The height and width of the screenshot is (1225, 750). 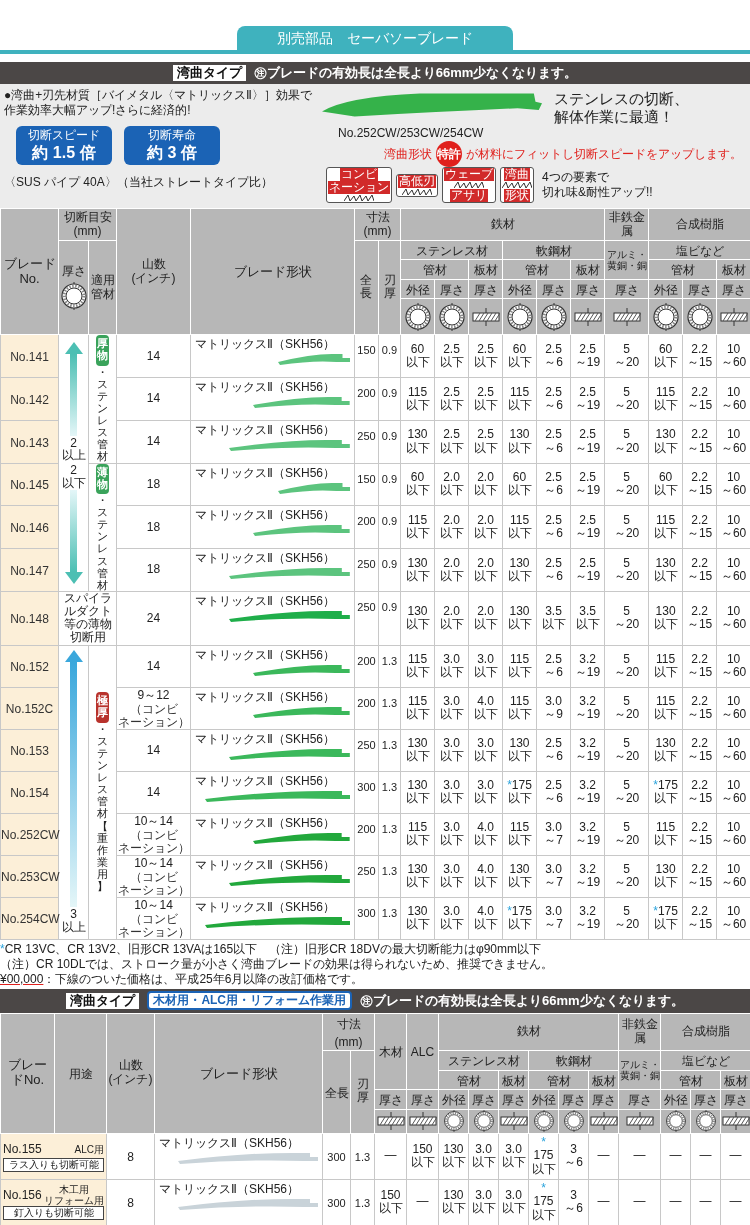 What do you see at coordinates (159, 95) in the screenshot?
I see `intro-text: ●湾曲+刃先材質［バイメタル〈マトリックスⅡ〉］効果で` at bounding box center [159, 95].